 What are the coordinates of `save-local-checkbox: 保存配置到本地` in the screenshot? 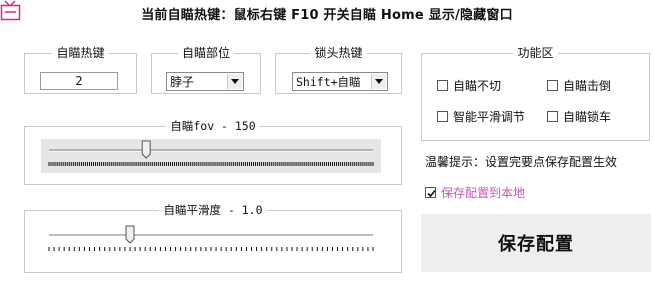 It's located at (475, 192).